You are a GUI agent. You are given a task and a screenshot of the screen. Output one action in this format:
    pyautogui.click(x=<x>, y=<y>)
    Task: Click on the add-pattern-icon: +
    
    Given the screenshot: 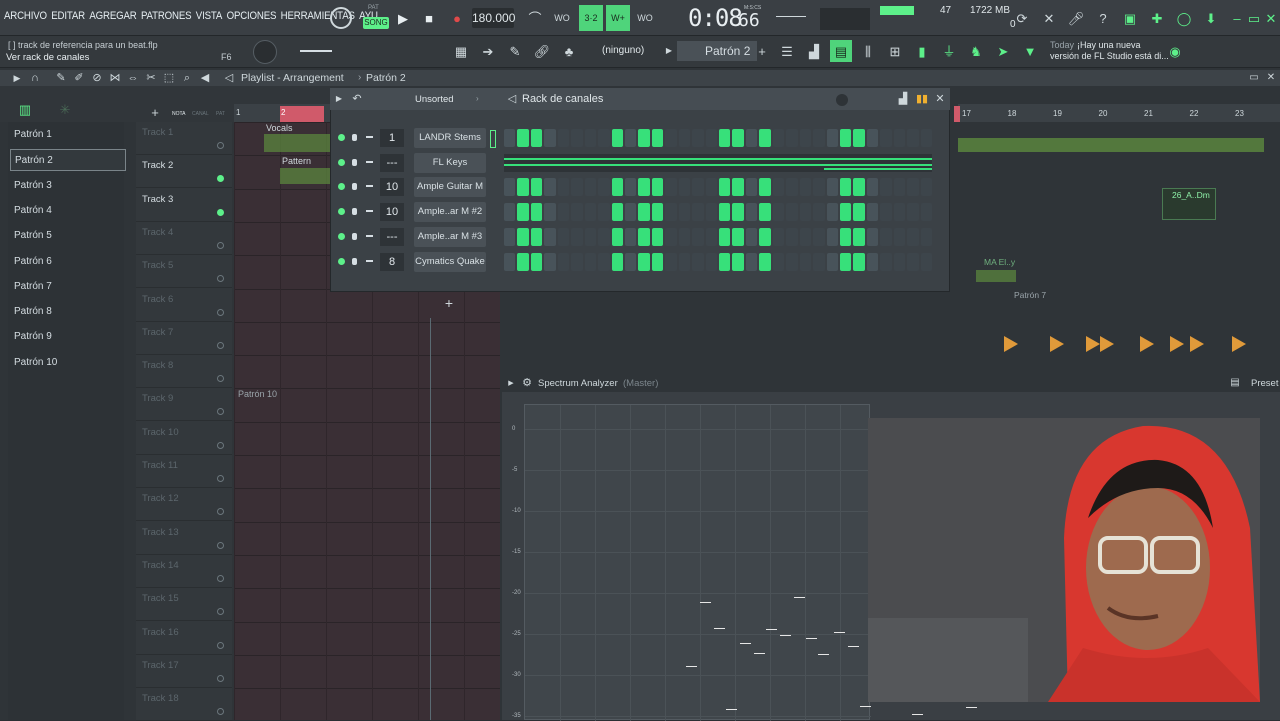 What is the action you would take?
    pyautogui.click(x=762, y=51)
    